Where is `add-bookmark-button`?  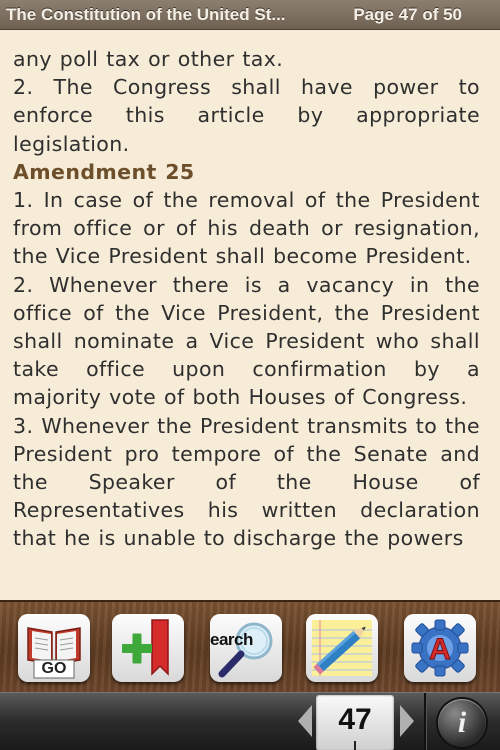
add-bookmark-button is located at coordinates (148, 648).